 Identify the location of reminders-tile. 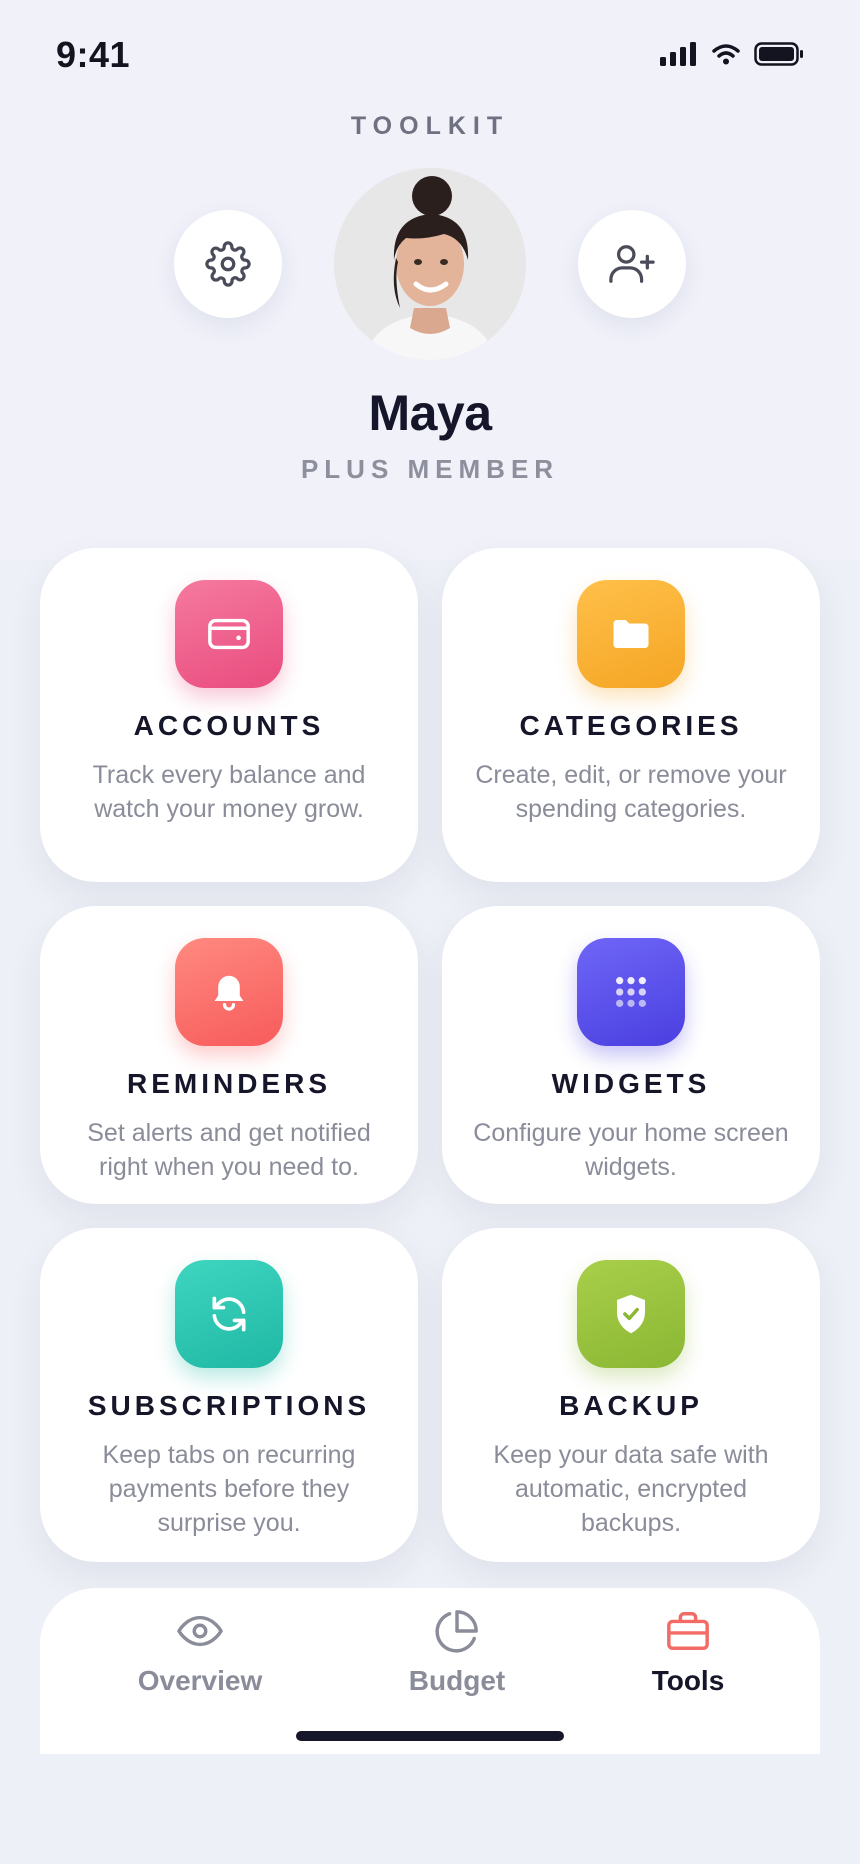
(229, 992).